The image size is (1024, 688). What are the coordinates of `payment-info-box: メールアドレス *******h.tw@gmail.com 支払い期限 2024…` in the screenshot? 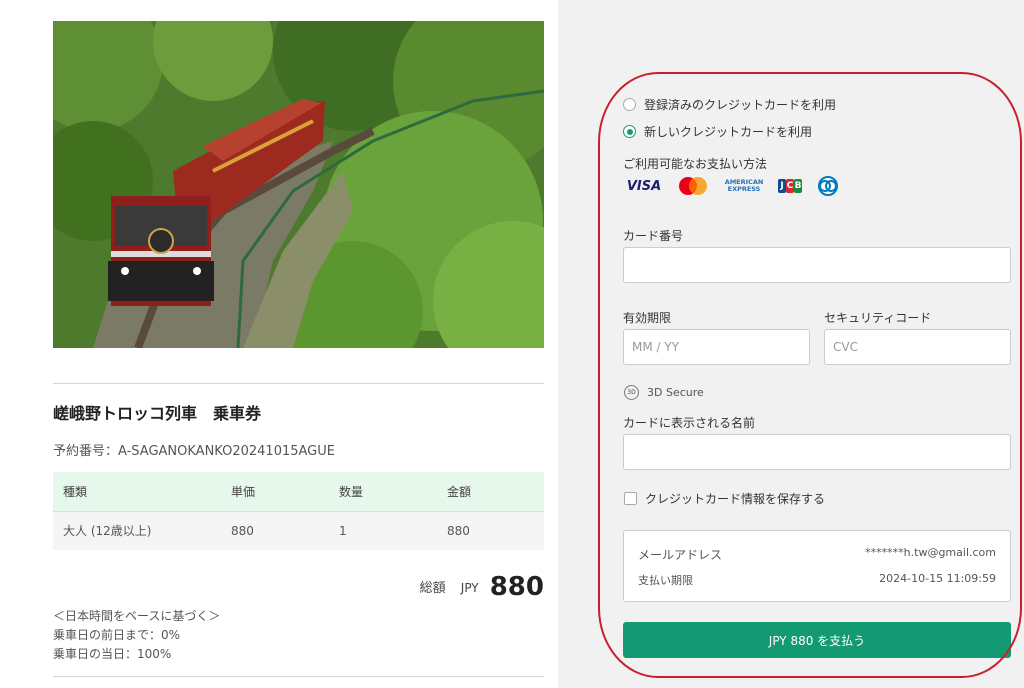 It's located at (817, 566).